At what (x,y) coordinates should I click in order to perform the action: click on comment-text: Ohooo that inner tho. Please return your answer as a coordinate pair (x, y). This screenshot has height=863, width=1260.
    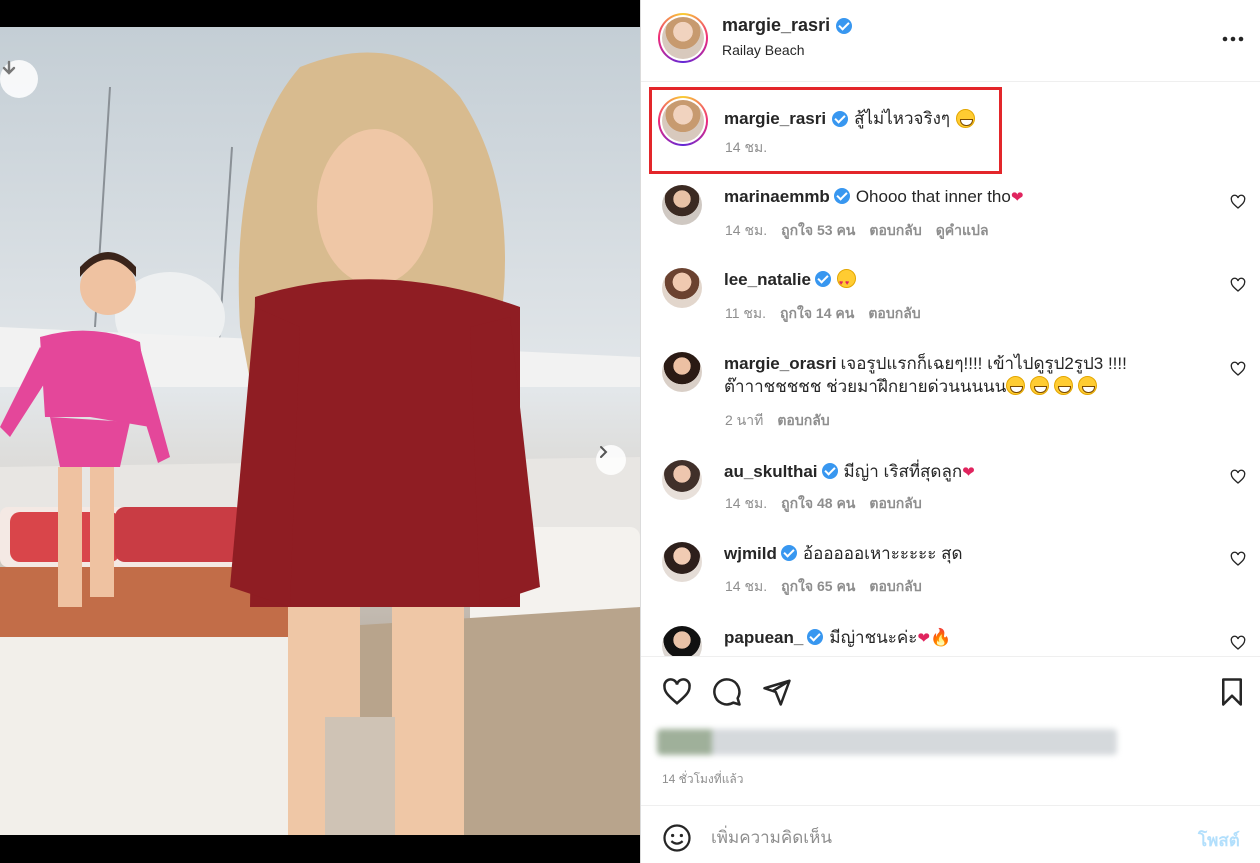
    Looking at the image, I should click on (933, 196).